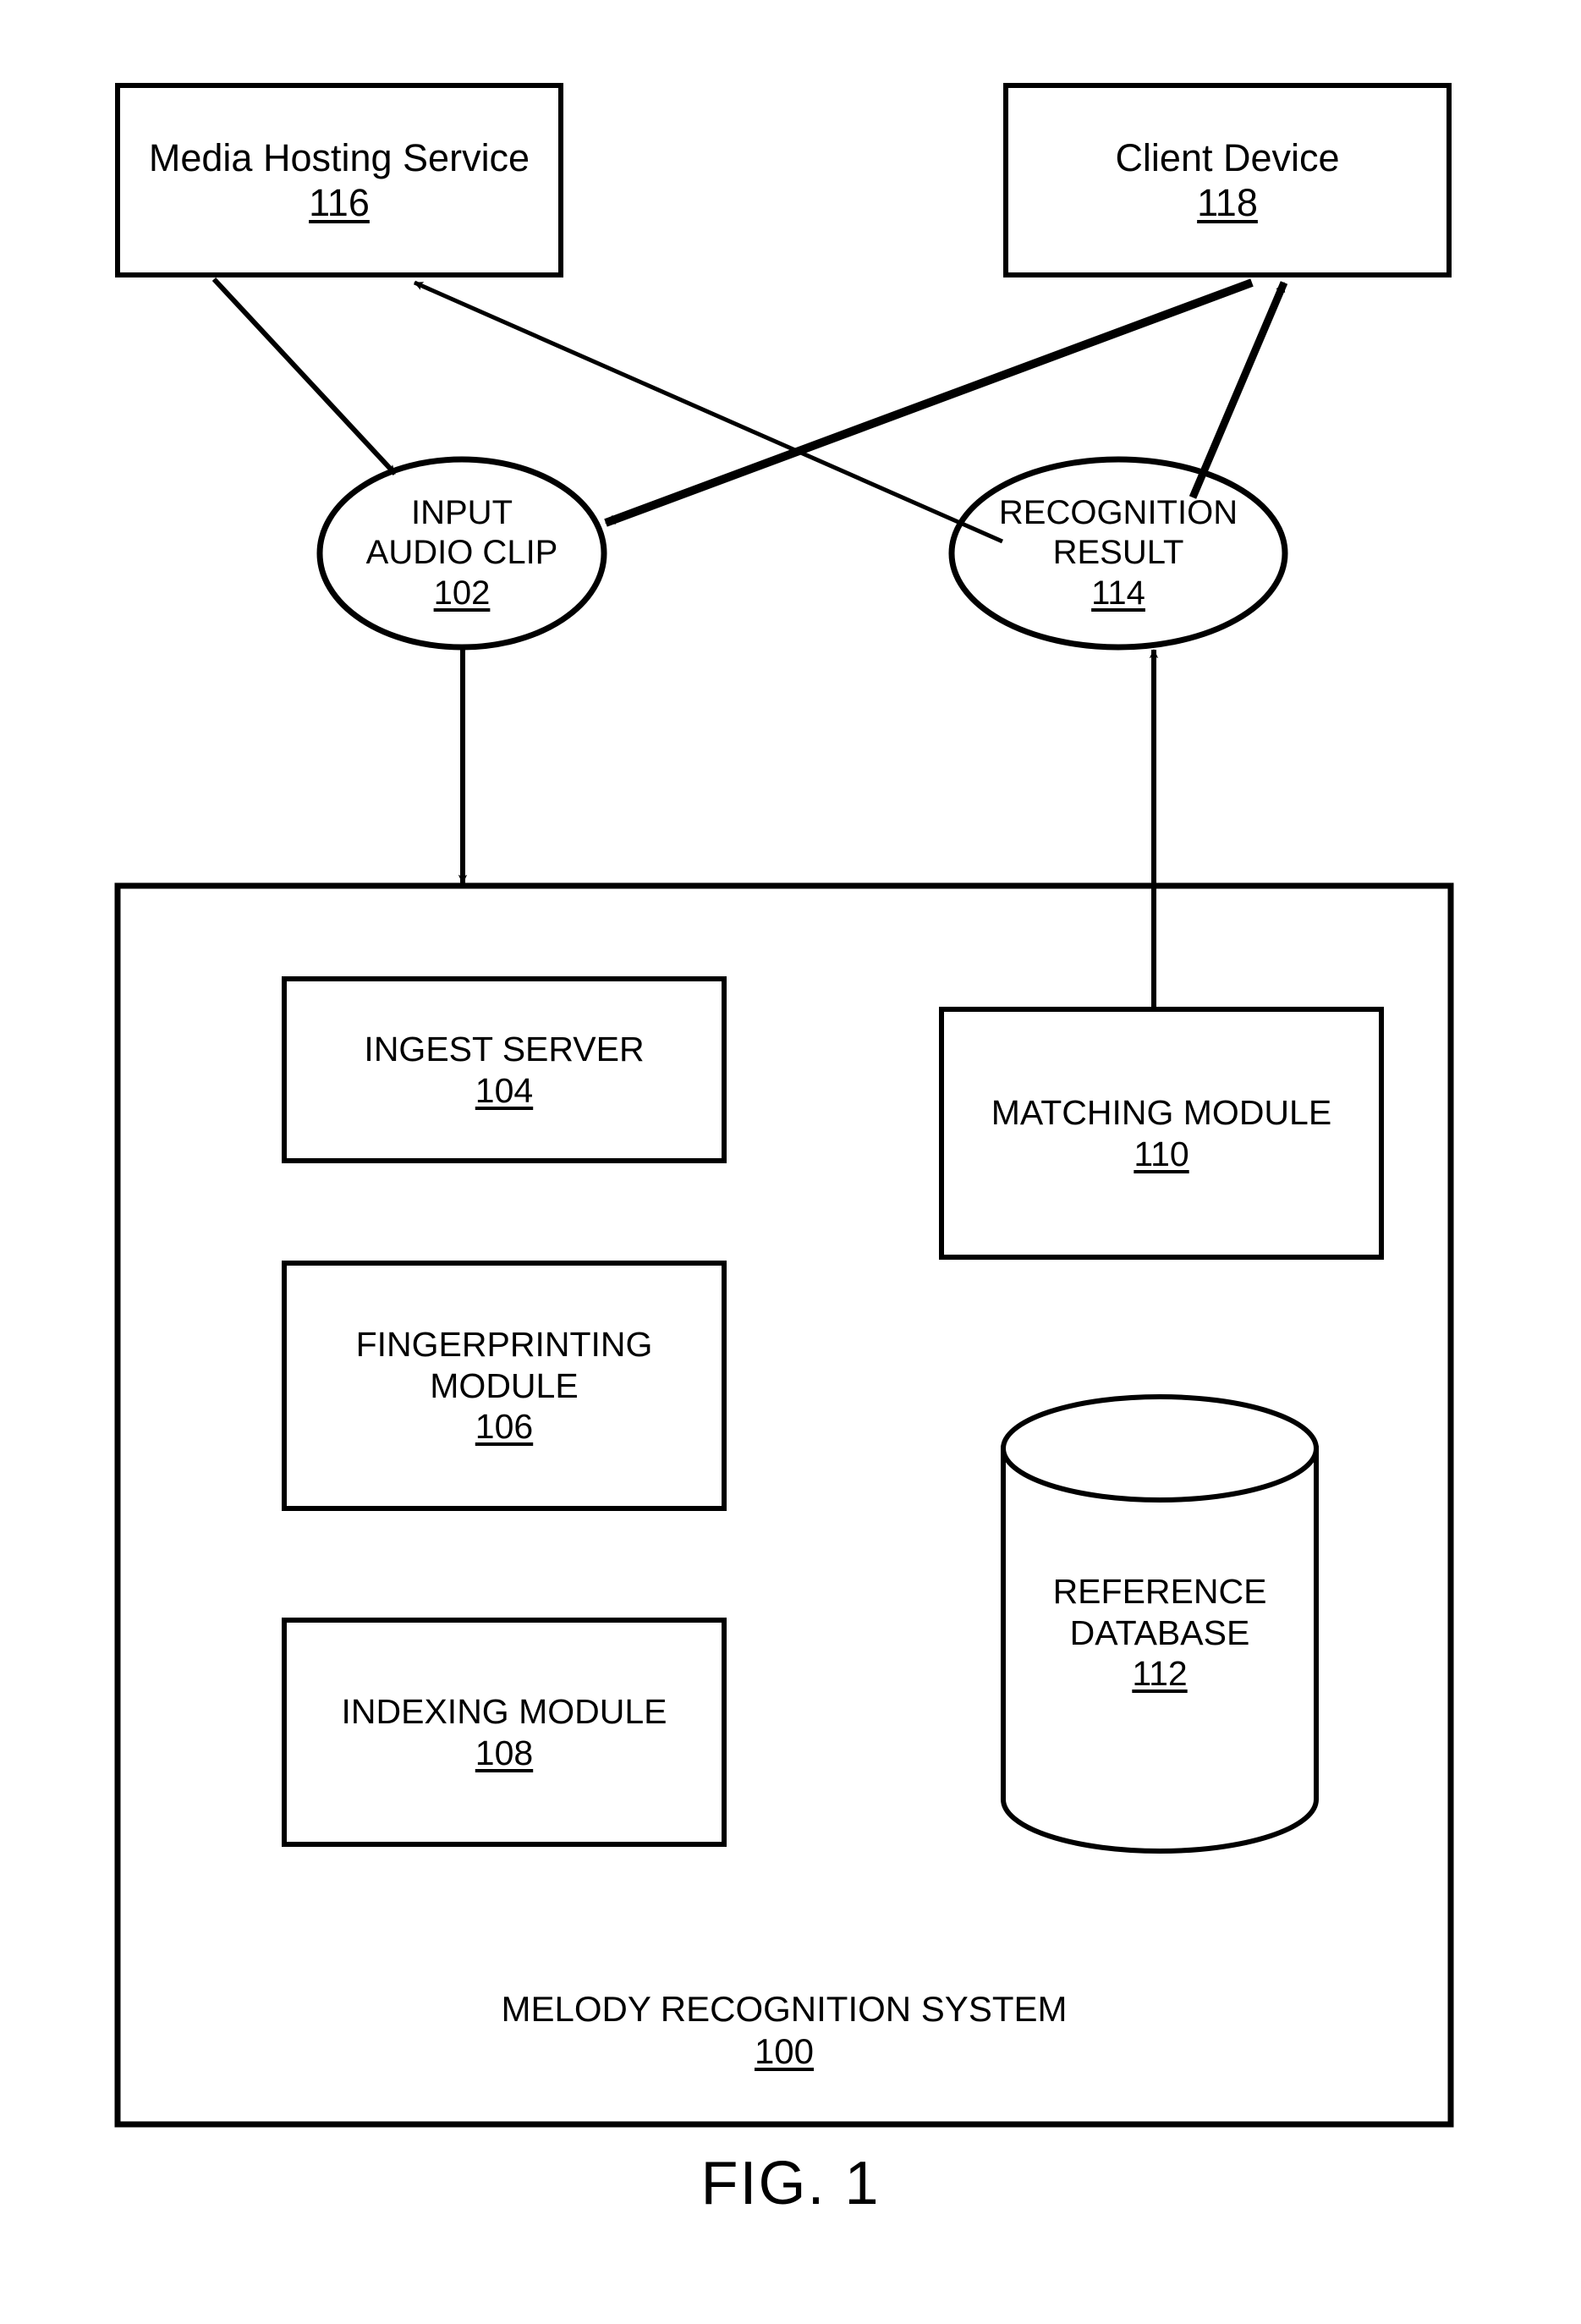 Image resolution: width=1581 pixels, height=2324 pixels. What do you see at coordinates (304, 376) in the screenshot?
I see `arrow-mhs-to-input-audio-clip` at bounding box center [304, 376].